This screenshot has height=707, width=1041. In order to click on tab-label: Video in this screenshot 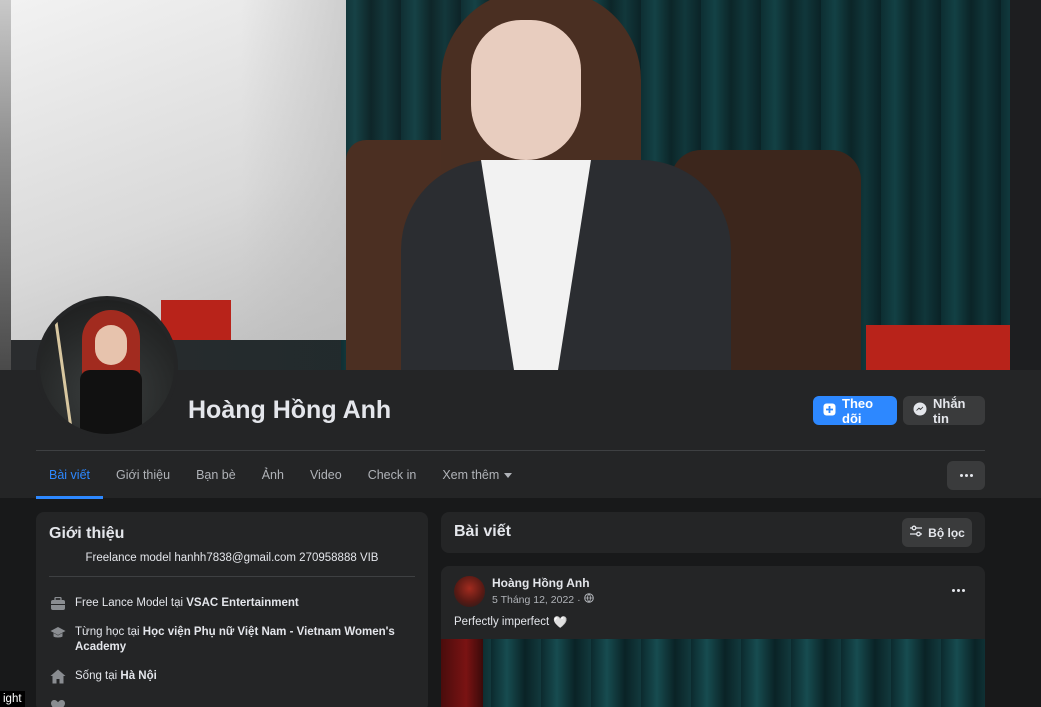, I will do `click(325, 475)`.